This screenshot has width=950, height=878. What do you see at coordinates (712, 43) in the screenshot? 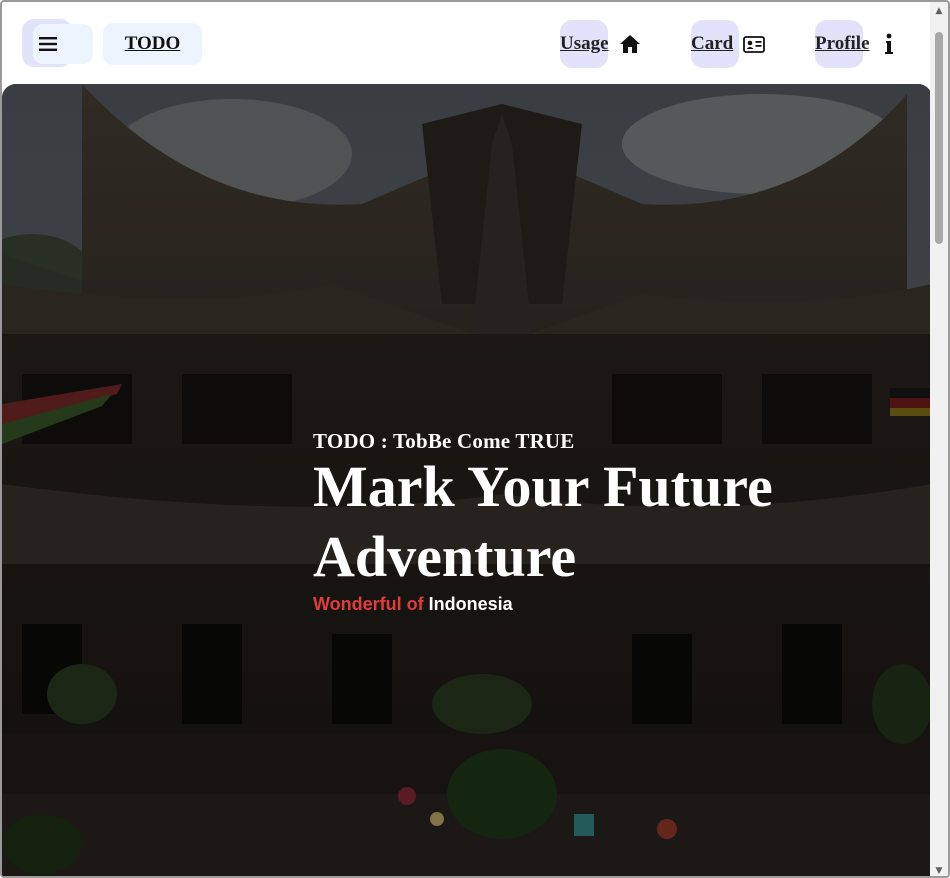
I see `nav-card-label: Card` at bounding box center [712, 43].